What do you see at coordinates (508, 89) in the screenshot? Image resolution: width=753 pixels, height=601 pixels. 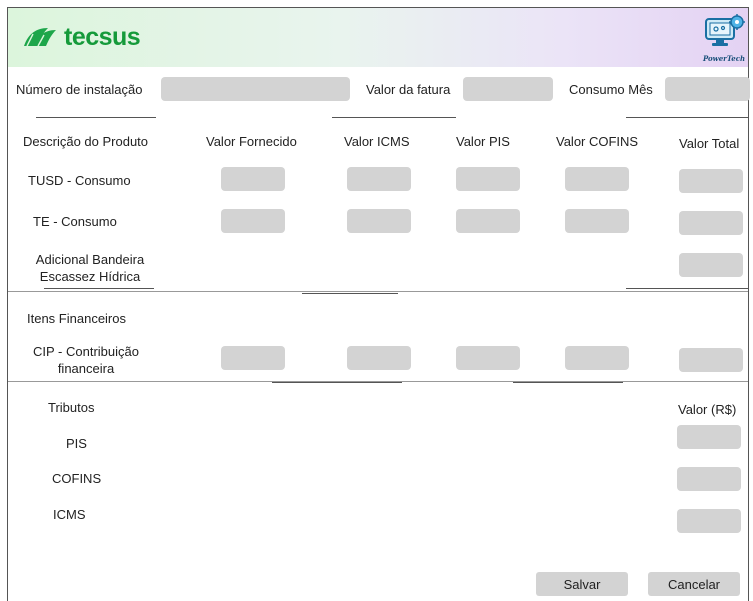 I see `fatura-input` at bounding box center [508, 89].